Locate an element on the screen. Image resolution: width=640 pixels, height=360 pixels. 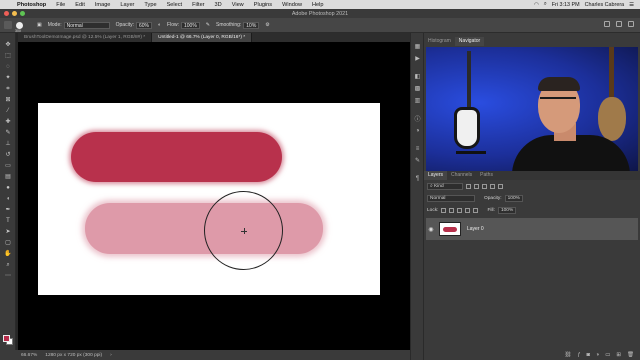
trash-icon: 🗑 is located at coordinates (630, 355).